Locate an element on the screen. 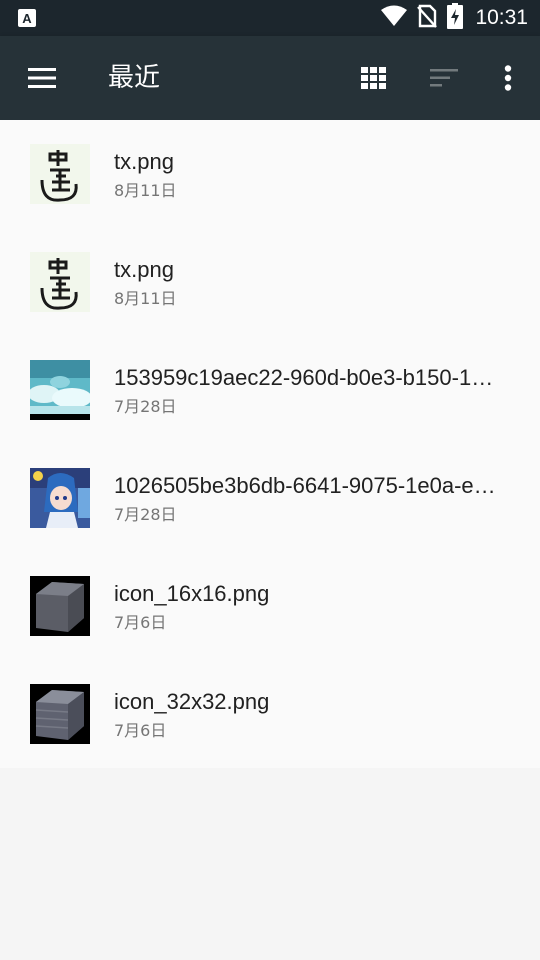 The height and width of the screenshot is (960, 540). anime-sky-thumbnail is located at coordinates (60, 390).